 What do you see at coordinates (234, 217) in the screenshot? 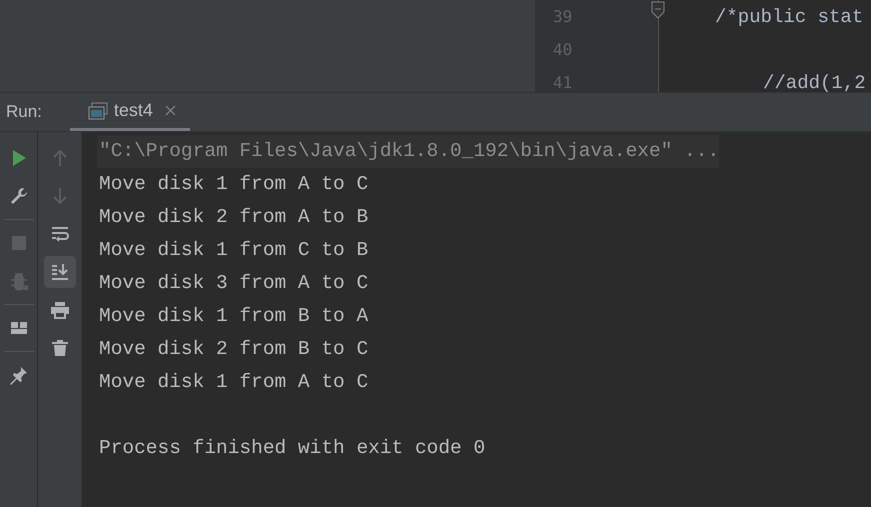
I see `output-line: Move disk 2 from A to B` at bounding box center [234, 217].